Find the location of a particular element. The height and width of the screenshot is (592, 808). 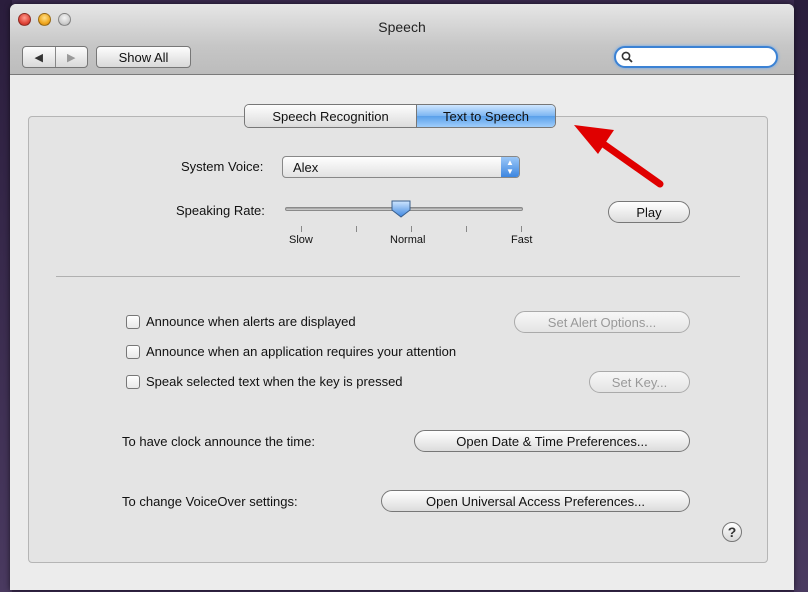

back-forward-control: ◀ ▶ is located at coordinates (55, 57).